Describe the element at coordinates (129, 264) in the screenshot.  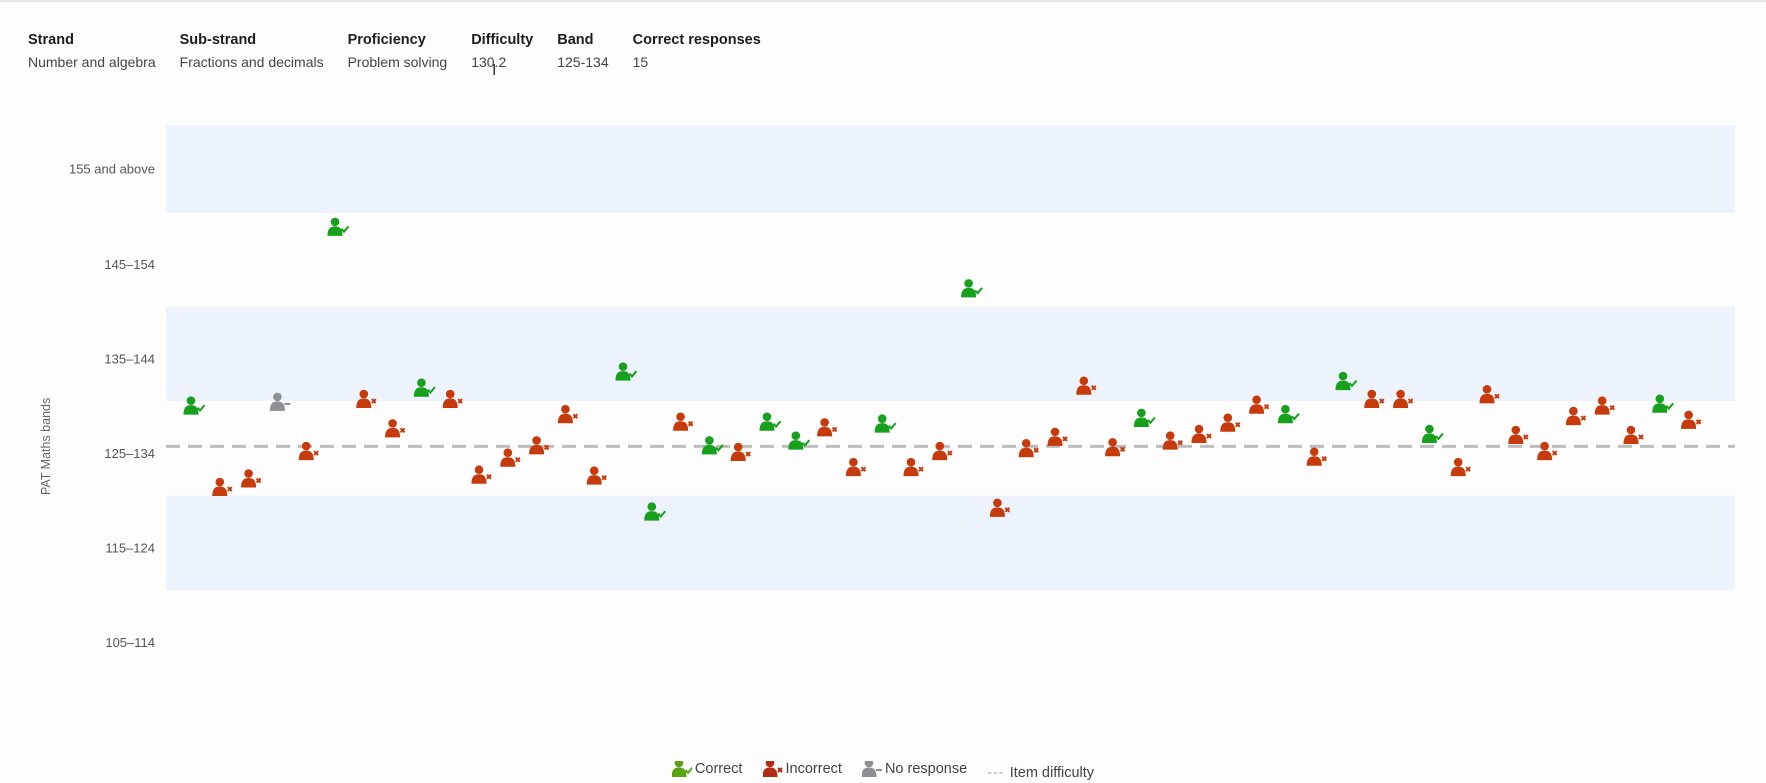
I see `band-label: 145–154` at that location.